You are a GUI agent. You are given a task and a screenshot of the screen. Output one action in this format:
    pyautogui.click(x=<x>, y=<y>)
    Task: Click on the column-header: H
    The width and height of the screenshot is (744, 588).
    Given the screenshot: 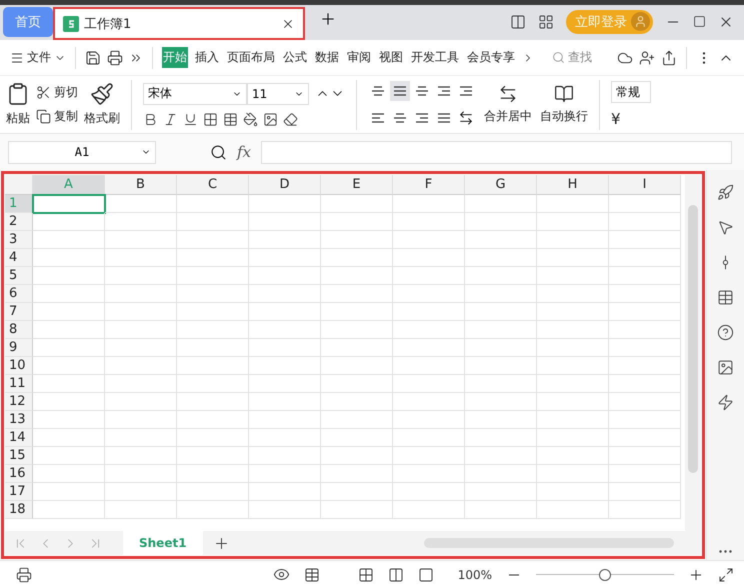 What is the action you would take?
    pyautogui.click(x=573, y=185)
    